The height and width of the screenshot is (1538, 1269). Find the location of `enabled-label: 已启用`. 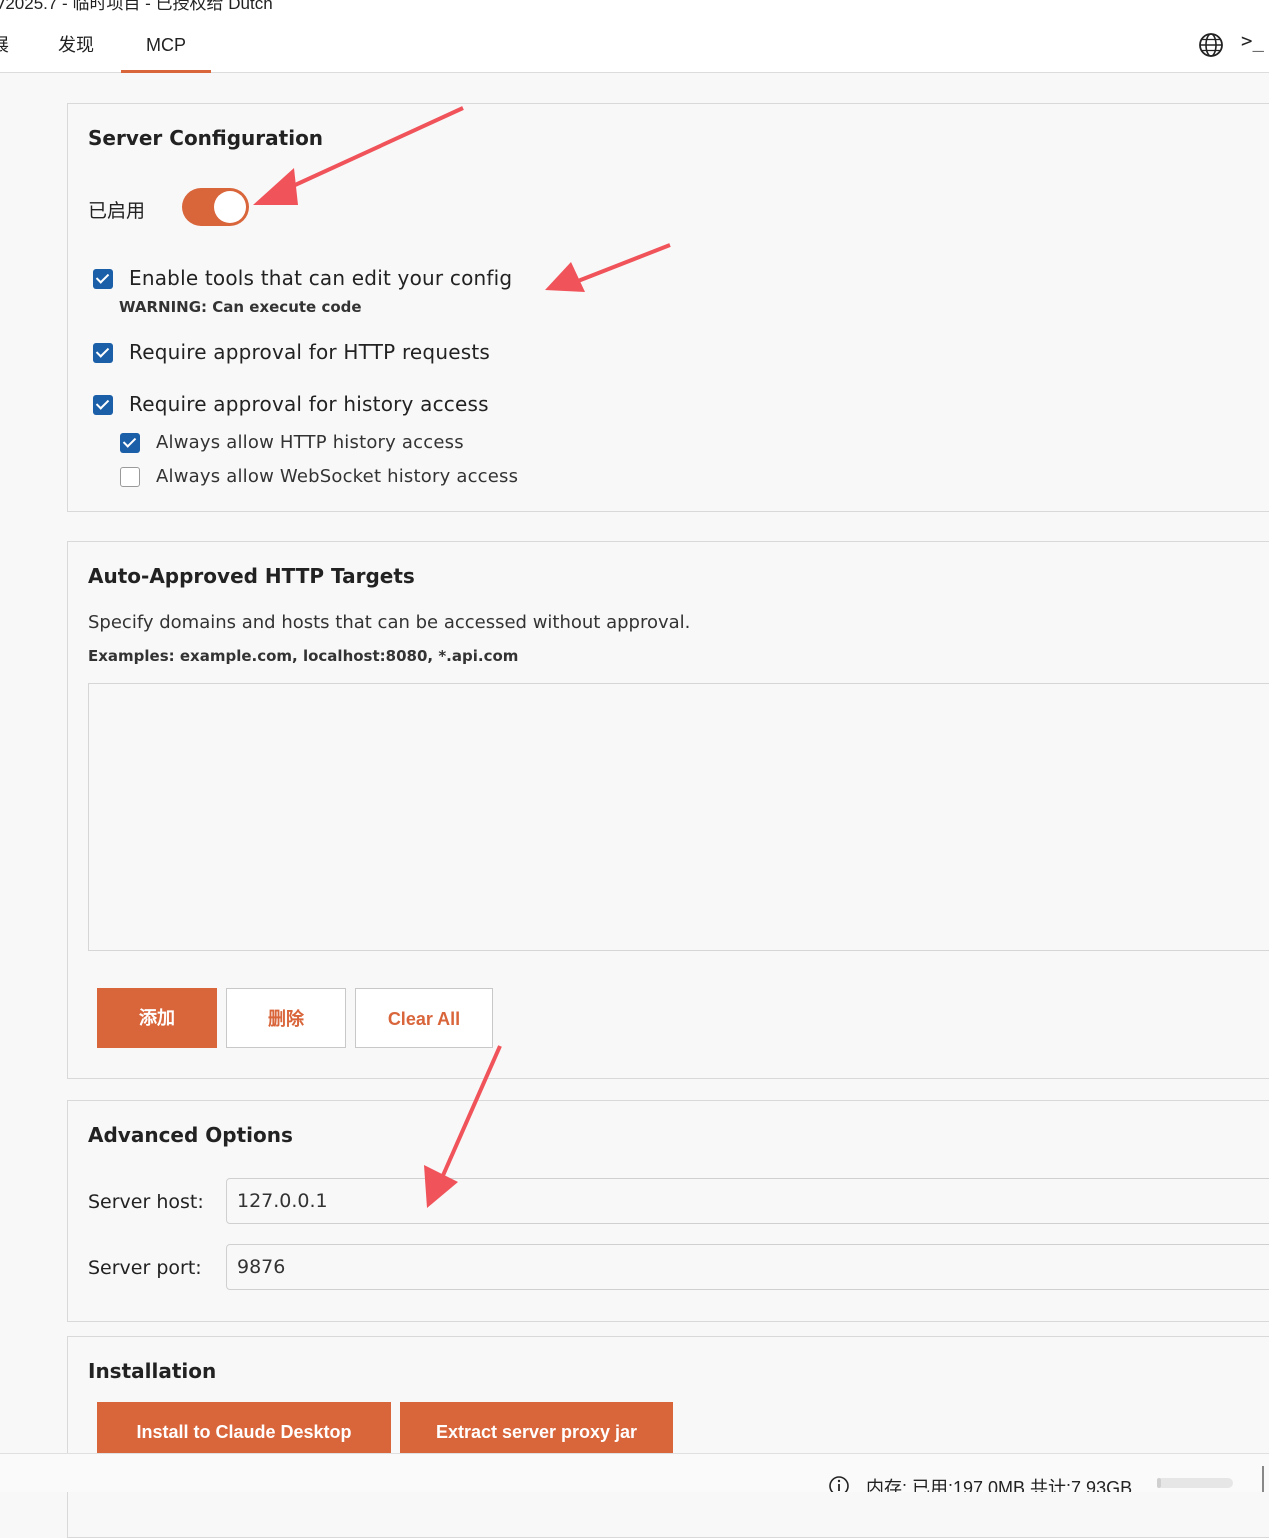

enabled-label: 已启用 is located at coordinates (117, 211).